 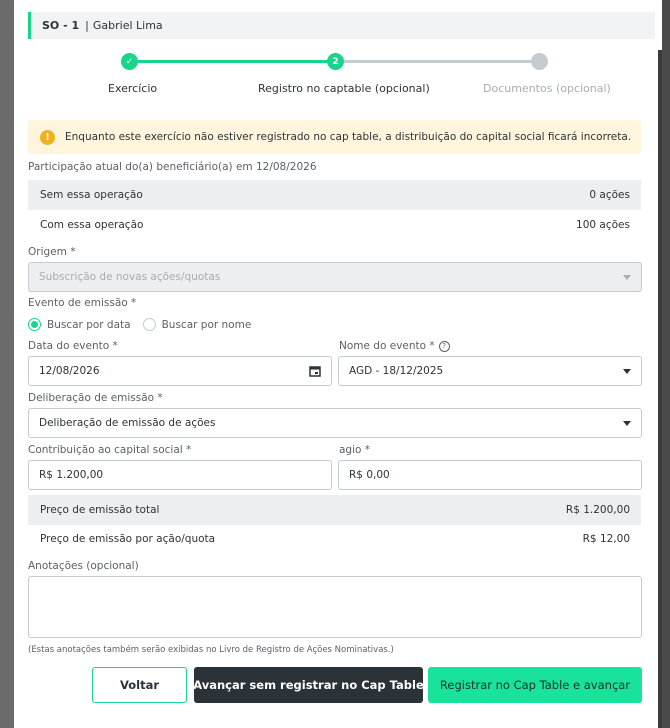 I want to click on participation-with-value: 100 ações, so click(x=603, y=225).